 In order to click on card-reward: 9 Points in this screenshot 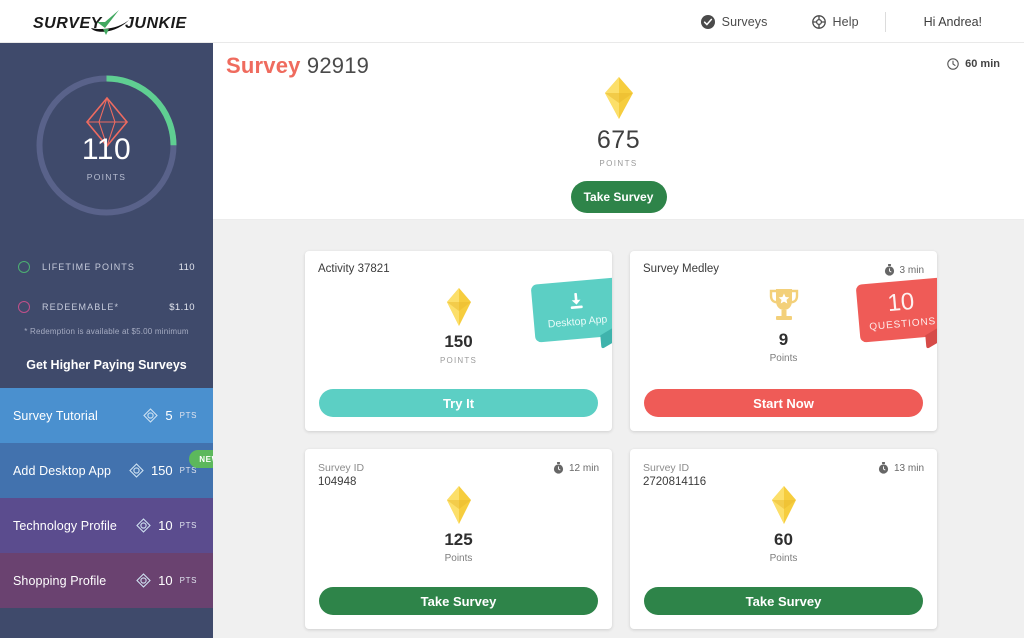, I will do `click(783, 325)`.